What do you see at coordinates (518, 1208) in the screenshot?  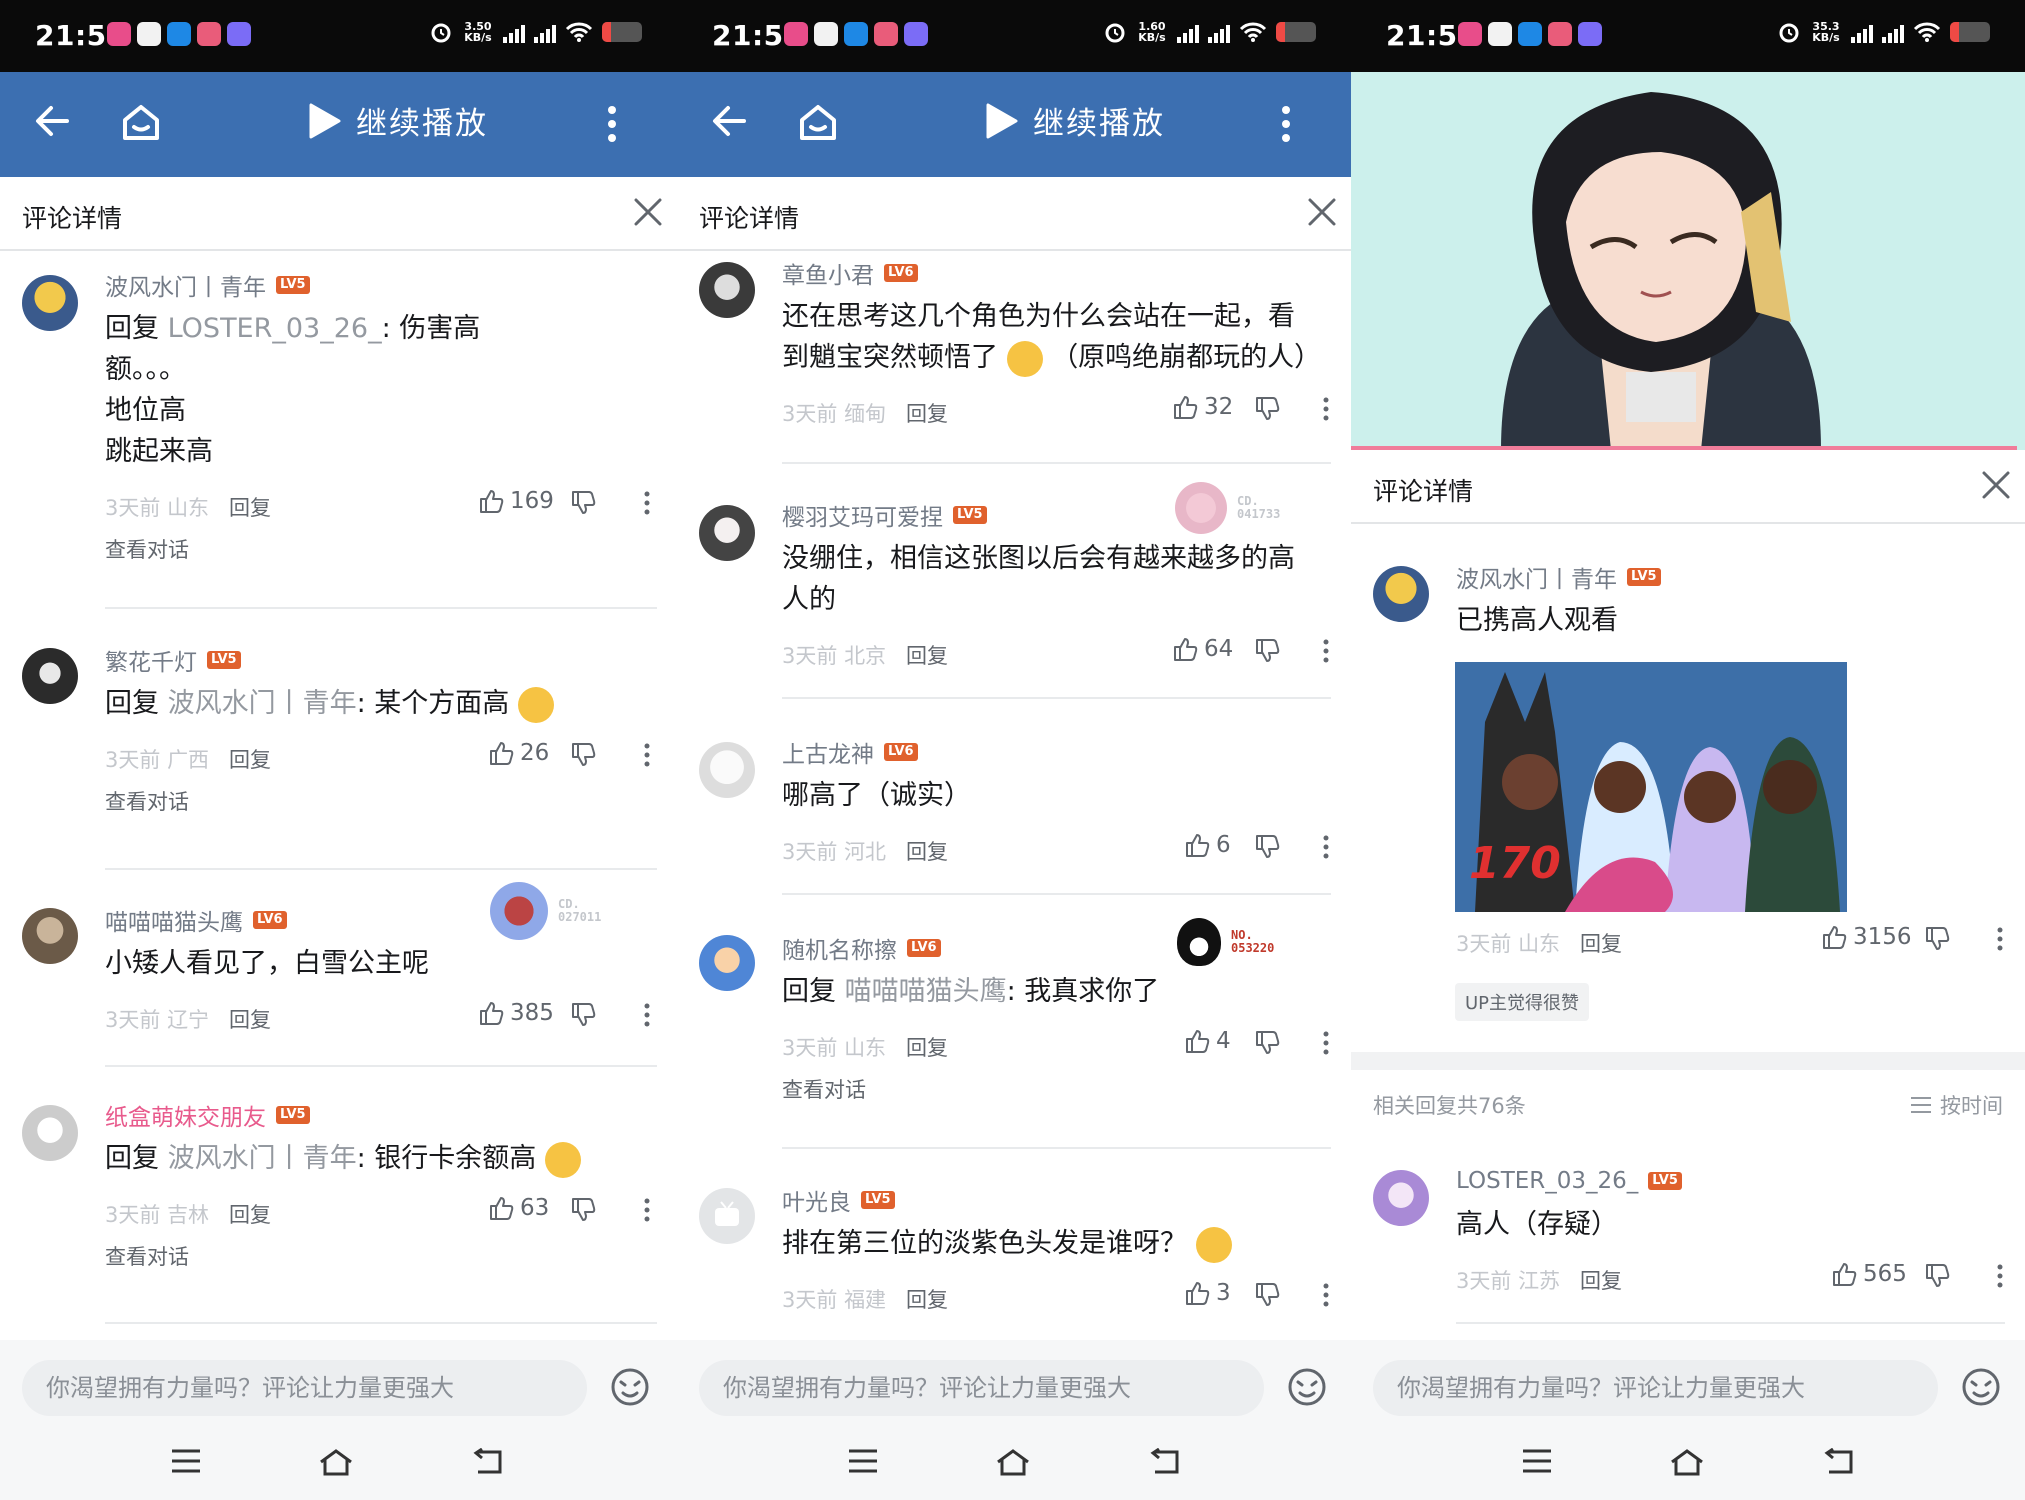 I see `like-button: 63` at bounding box center [518, 1208].